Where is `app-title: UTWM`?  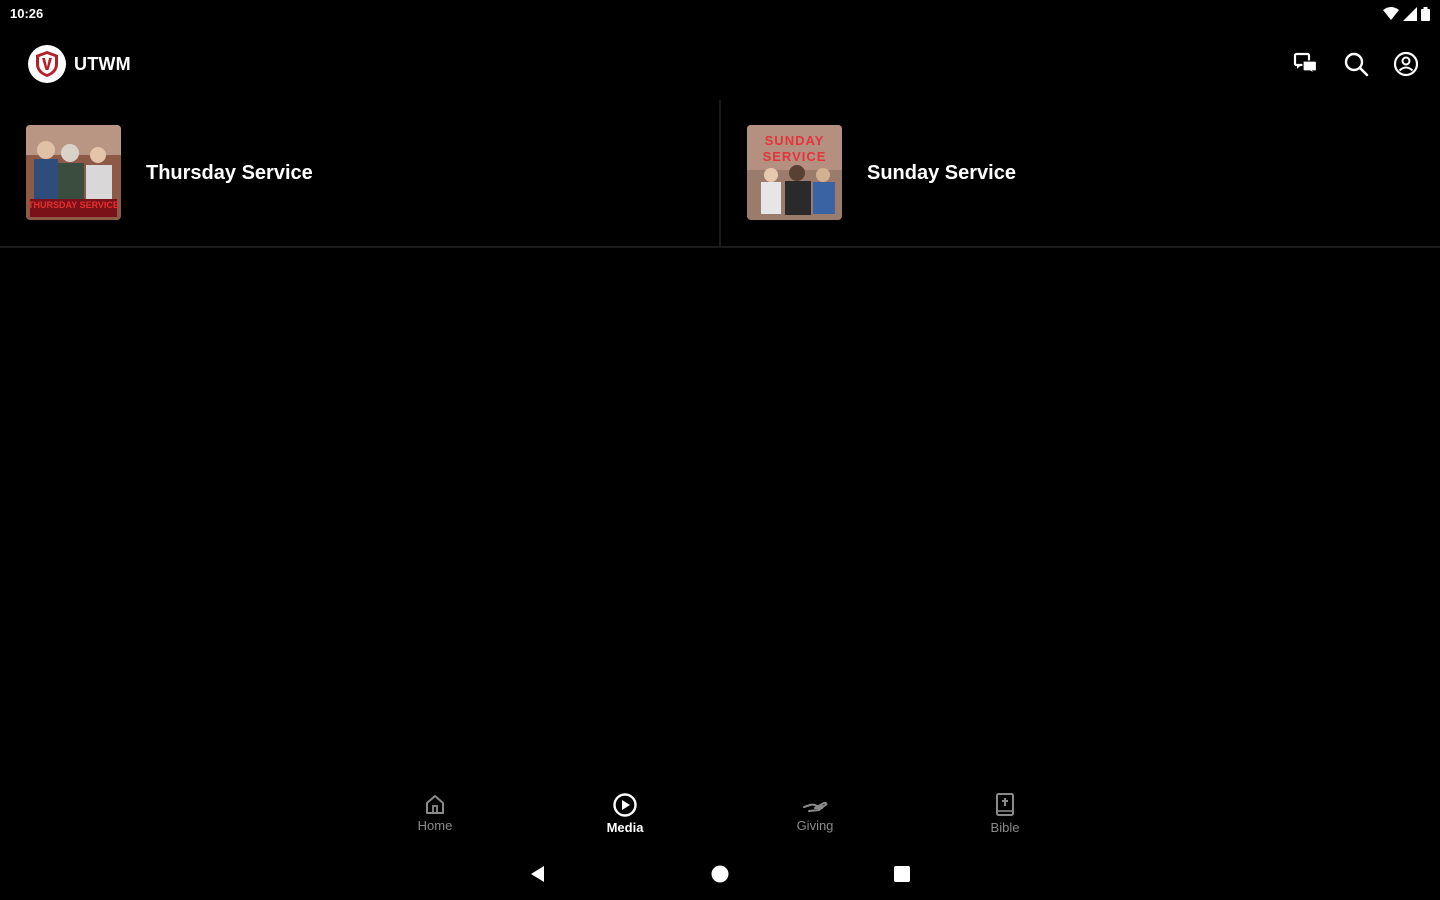
app-title: UTWM is located at coordinates (102, 64).